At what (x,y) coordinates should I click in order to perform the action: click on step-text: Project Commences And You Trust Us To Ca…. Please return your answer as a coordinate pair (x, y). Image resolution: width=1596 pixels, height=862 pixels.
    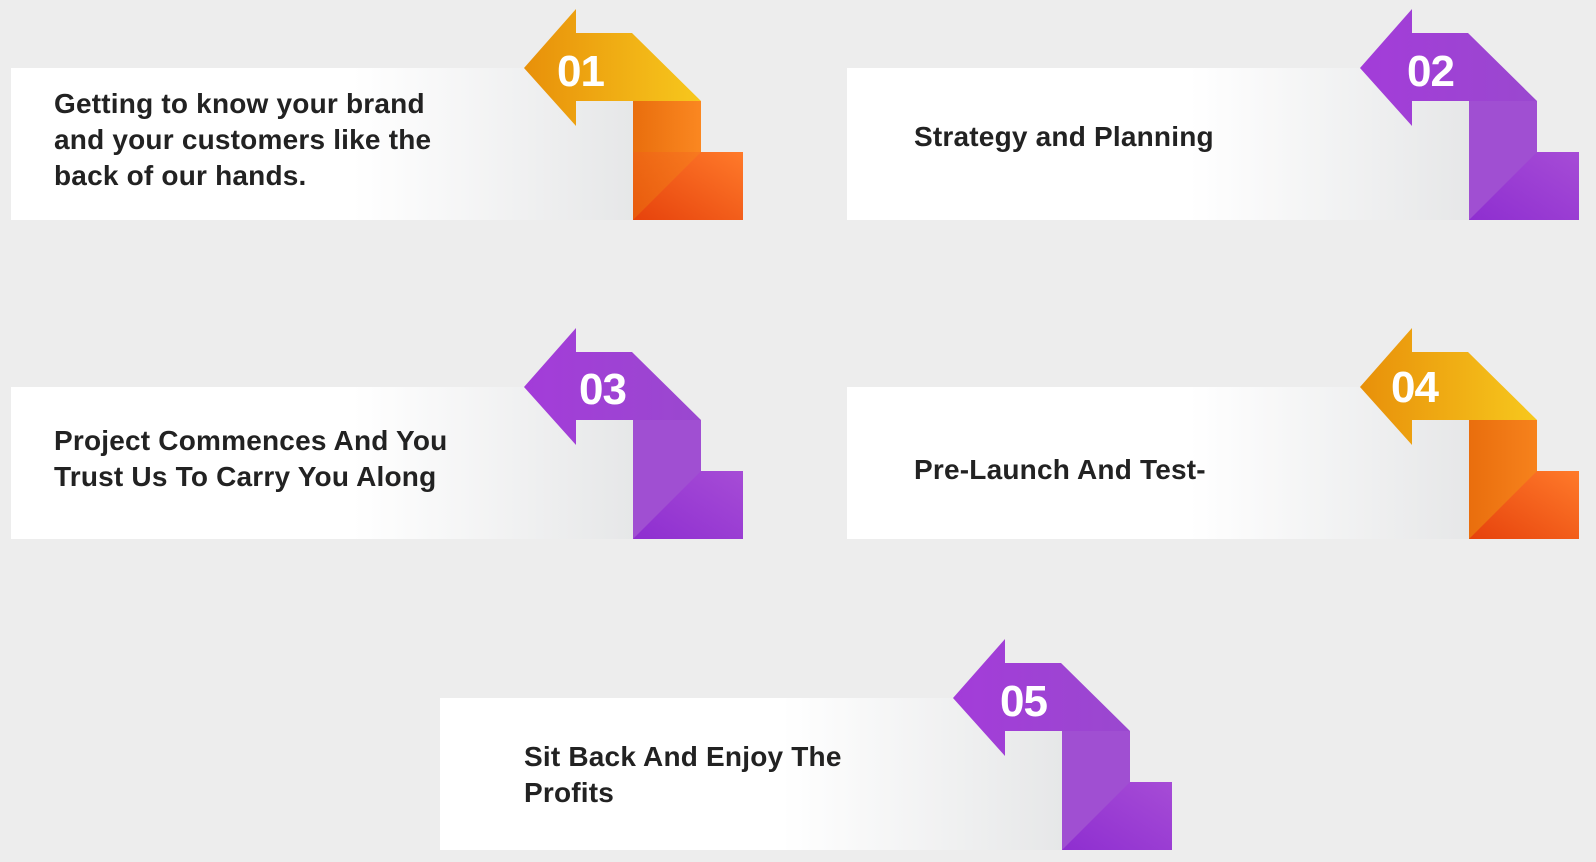
    Looking at the image, I should click on (251, 458).